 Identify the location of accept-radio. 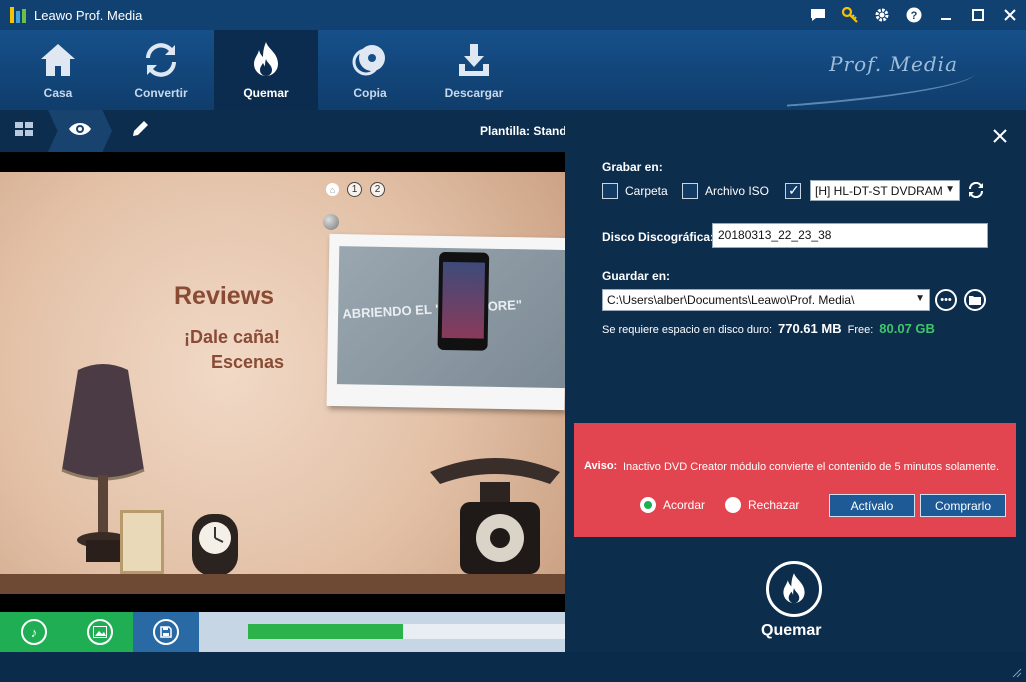
(648, 505).